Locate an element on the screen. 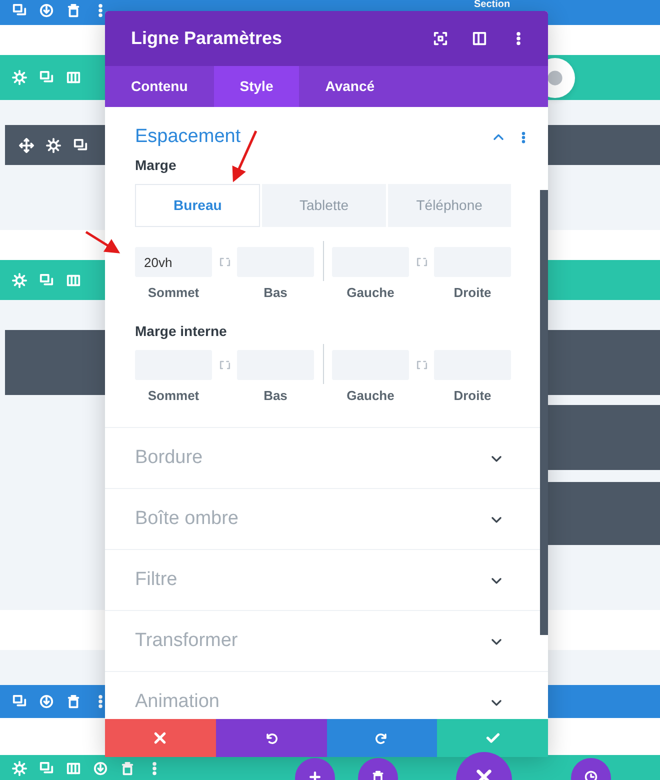 This screenshot has width=660, height=780. save-button is located at coordinates (492, 738).